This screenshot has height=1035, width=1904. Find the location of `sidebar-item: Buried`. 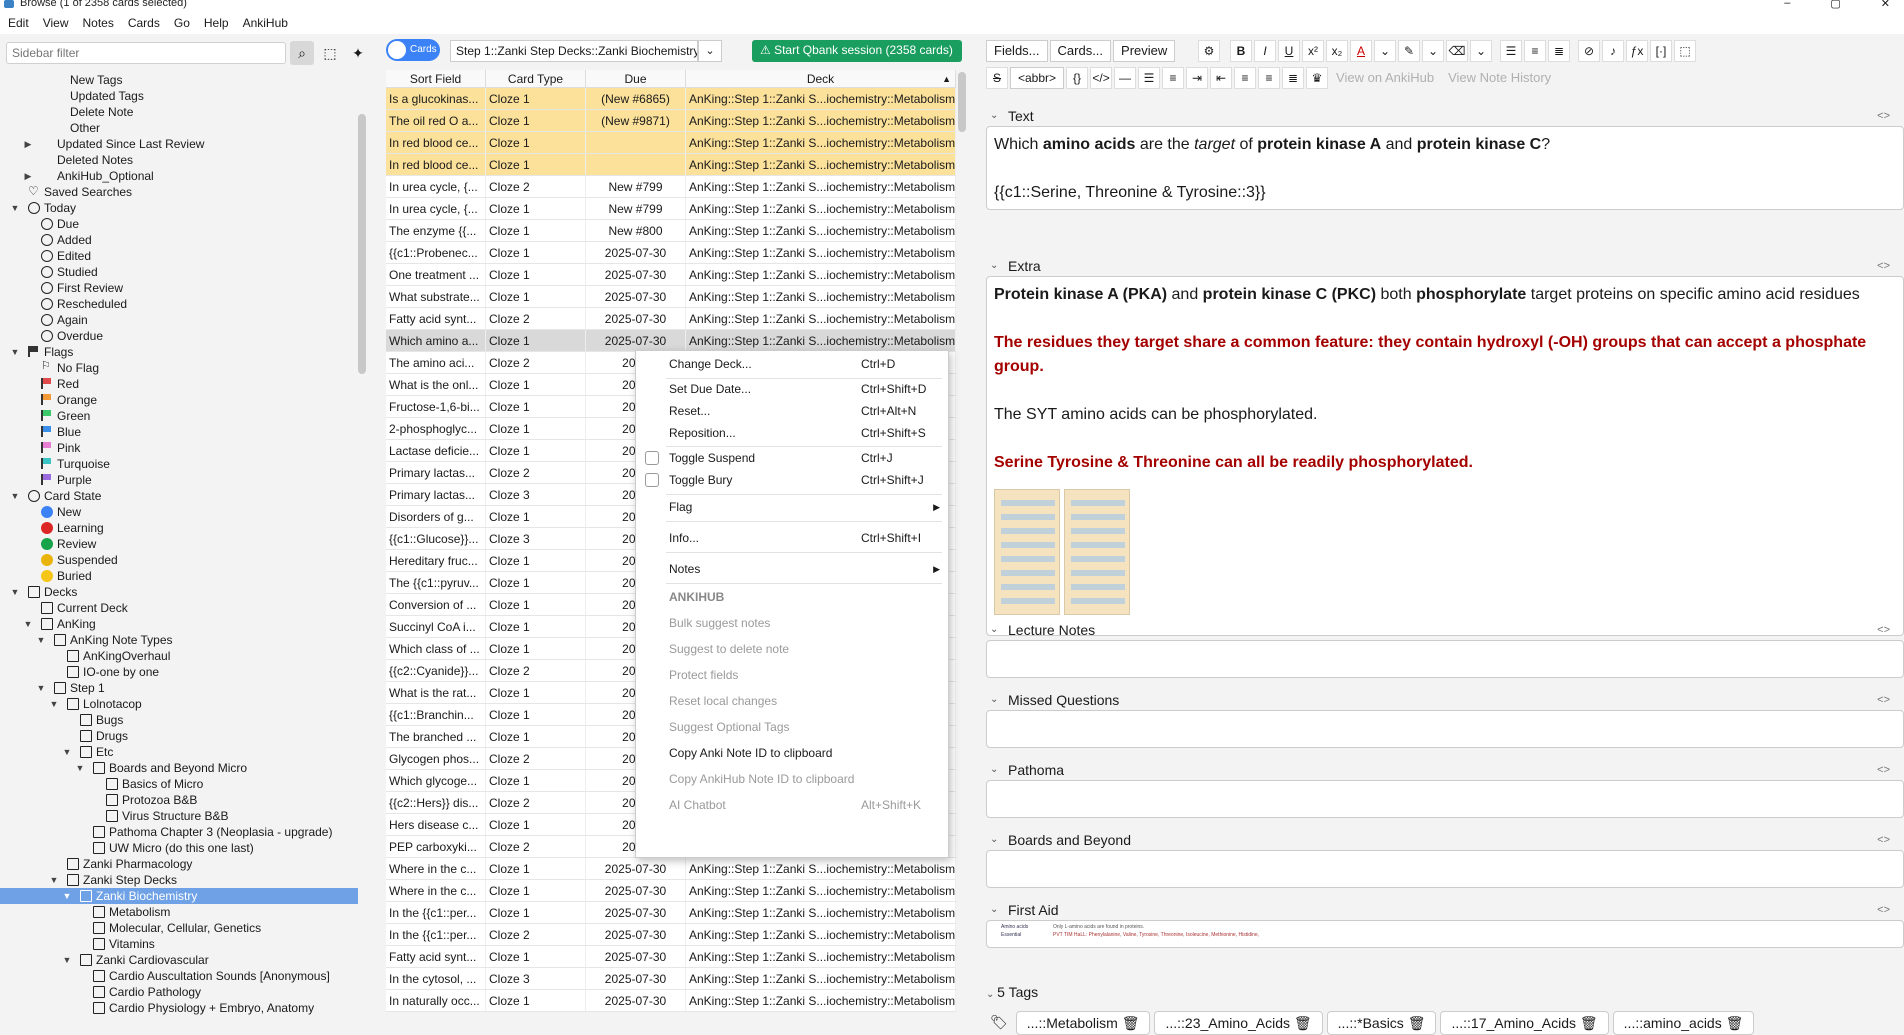

sidebar-item: Buried is located at coordinates (180, 576).